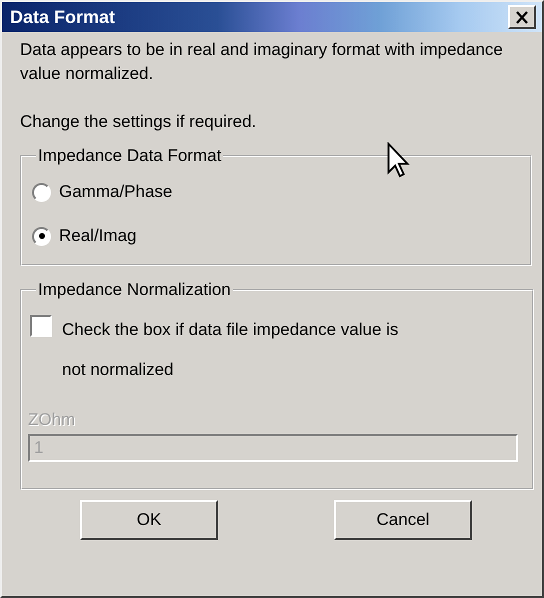 This screenshot has height=598, width=544. What do you see at coordinates (115, 192) in the screenshot?
I see `radio-label: Gamma/Phase` at bounding box center [115, 192].